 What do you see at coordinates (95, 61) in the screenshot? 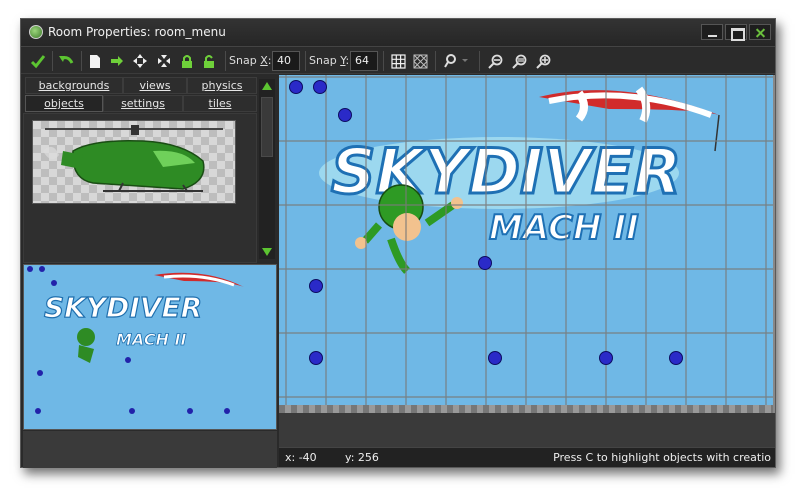
I see `new-page-icon` at bounding box center [95, 61].